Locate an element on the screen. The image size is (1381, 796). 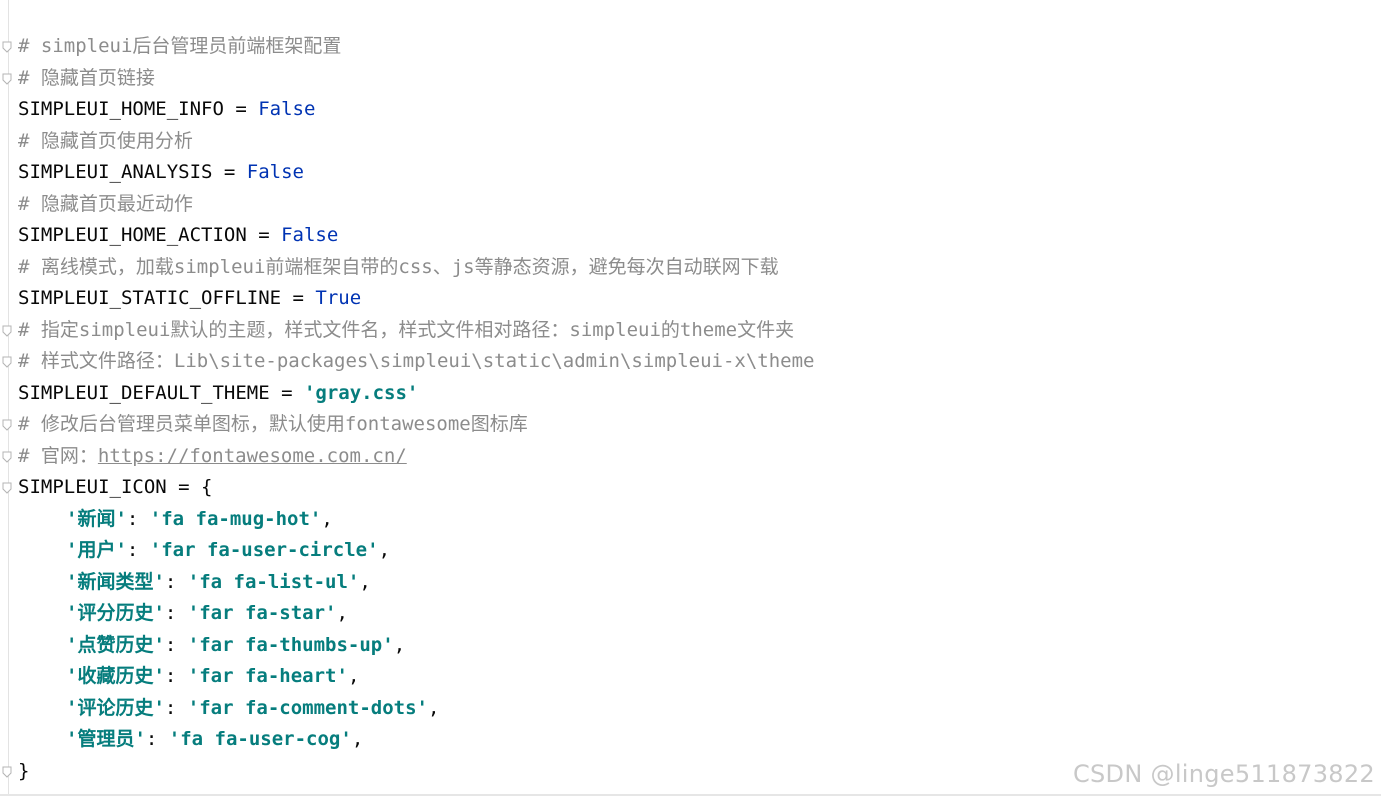
code-text: } is located at coordinates (24, 770).